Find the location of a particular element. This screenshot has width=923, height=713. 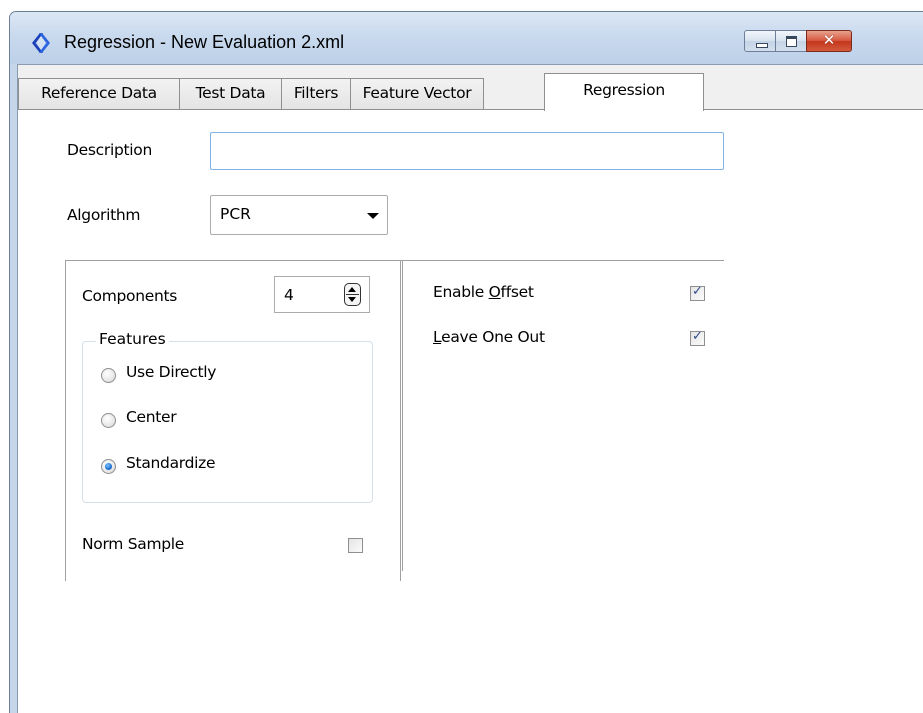

radio-use-directly-label: Use Directly is located at coordinates (171, 372).